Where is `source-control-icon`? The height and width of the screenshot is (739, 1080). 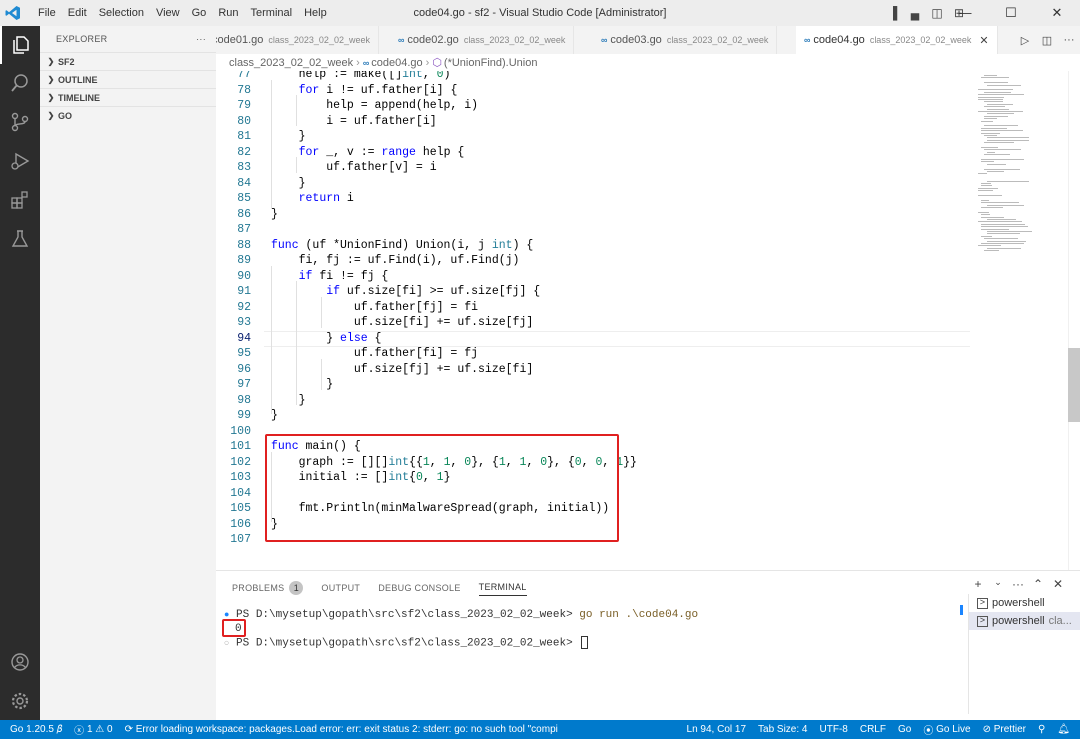 source-control-icon is located at coordinates (20, 122).